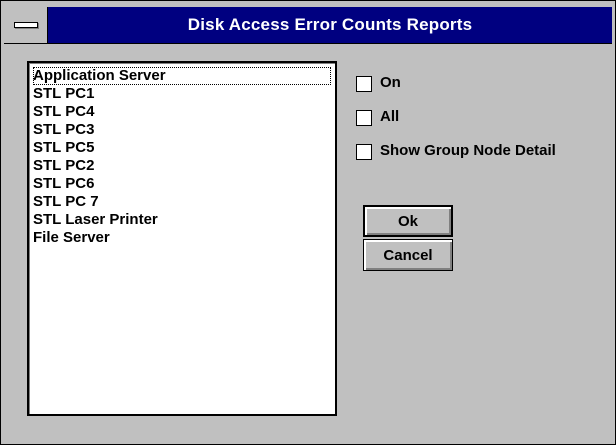  What do you see at coordinates (63, 94) in the screenshot?
I see `list-item: STL PC1` at bounding box center [63, 94].